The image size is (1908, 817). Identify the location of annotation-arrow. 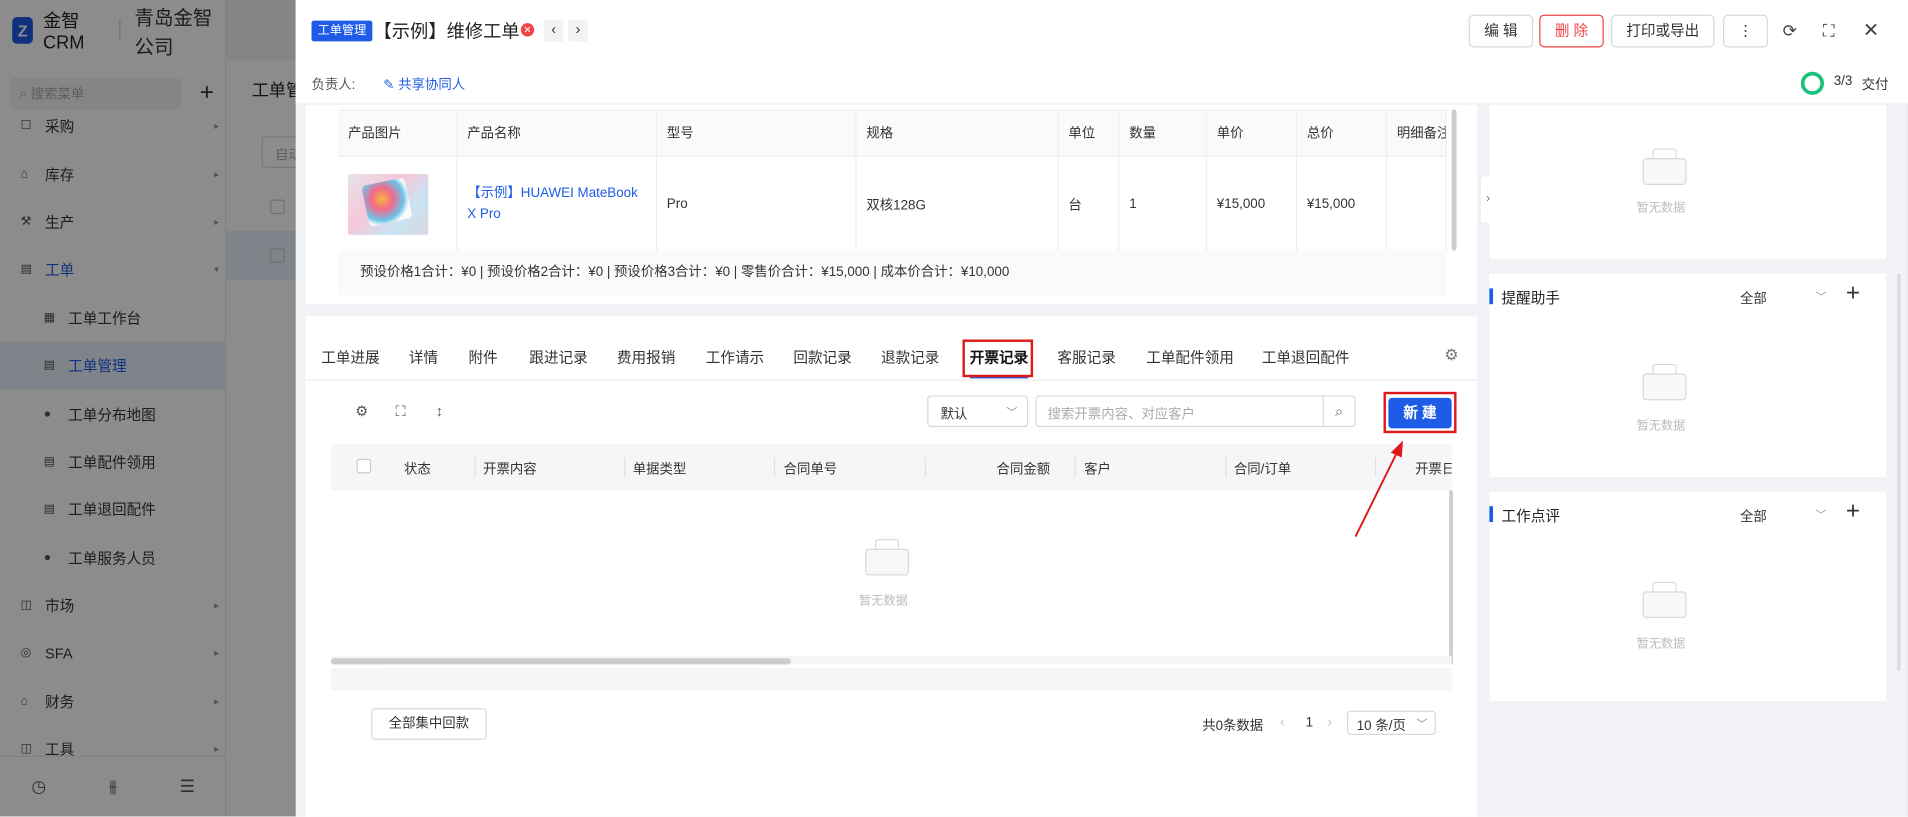
(1378, 489).